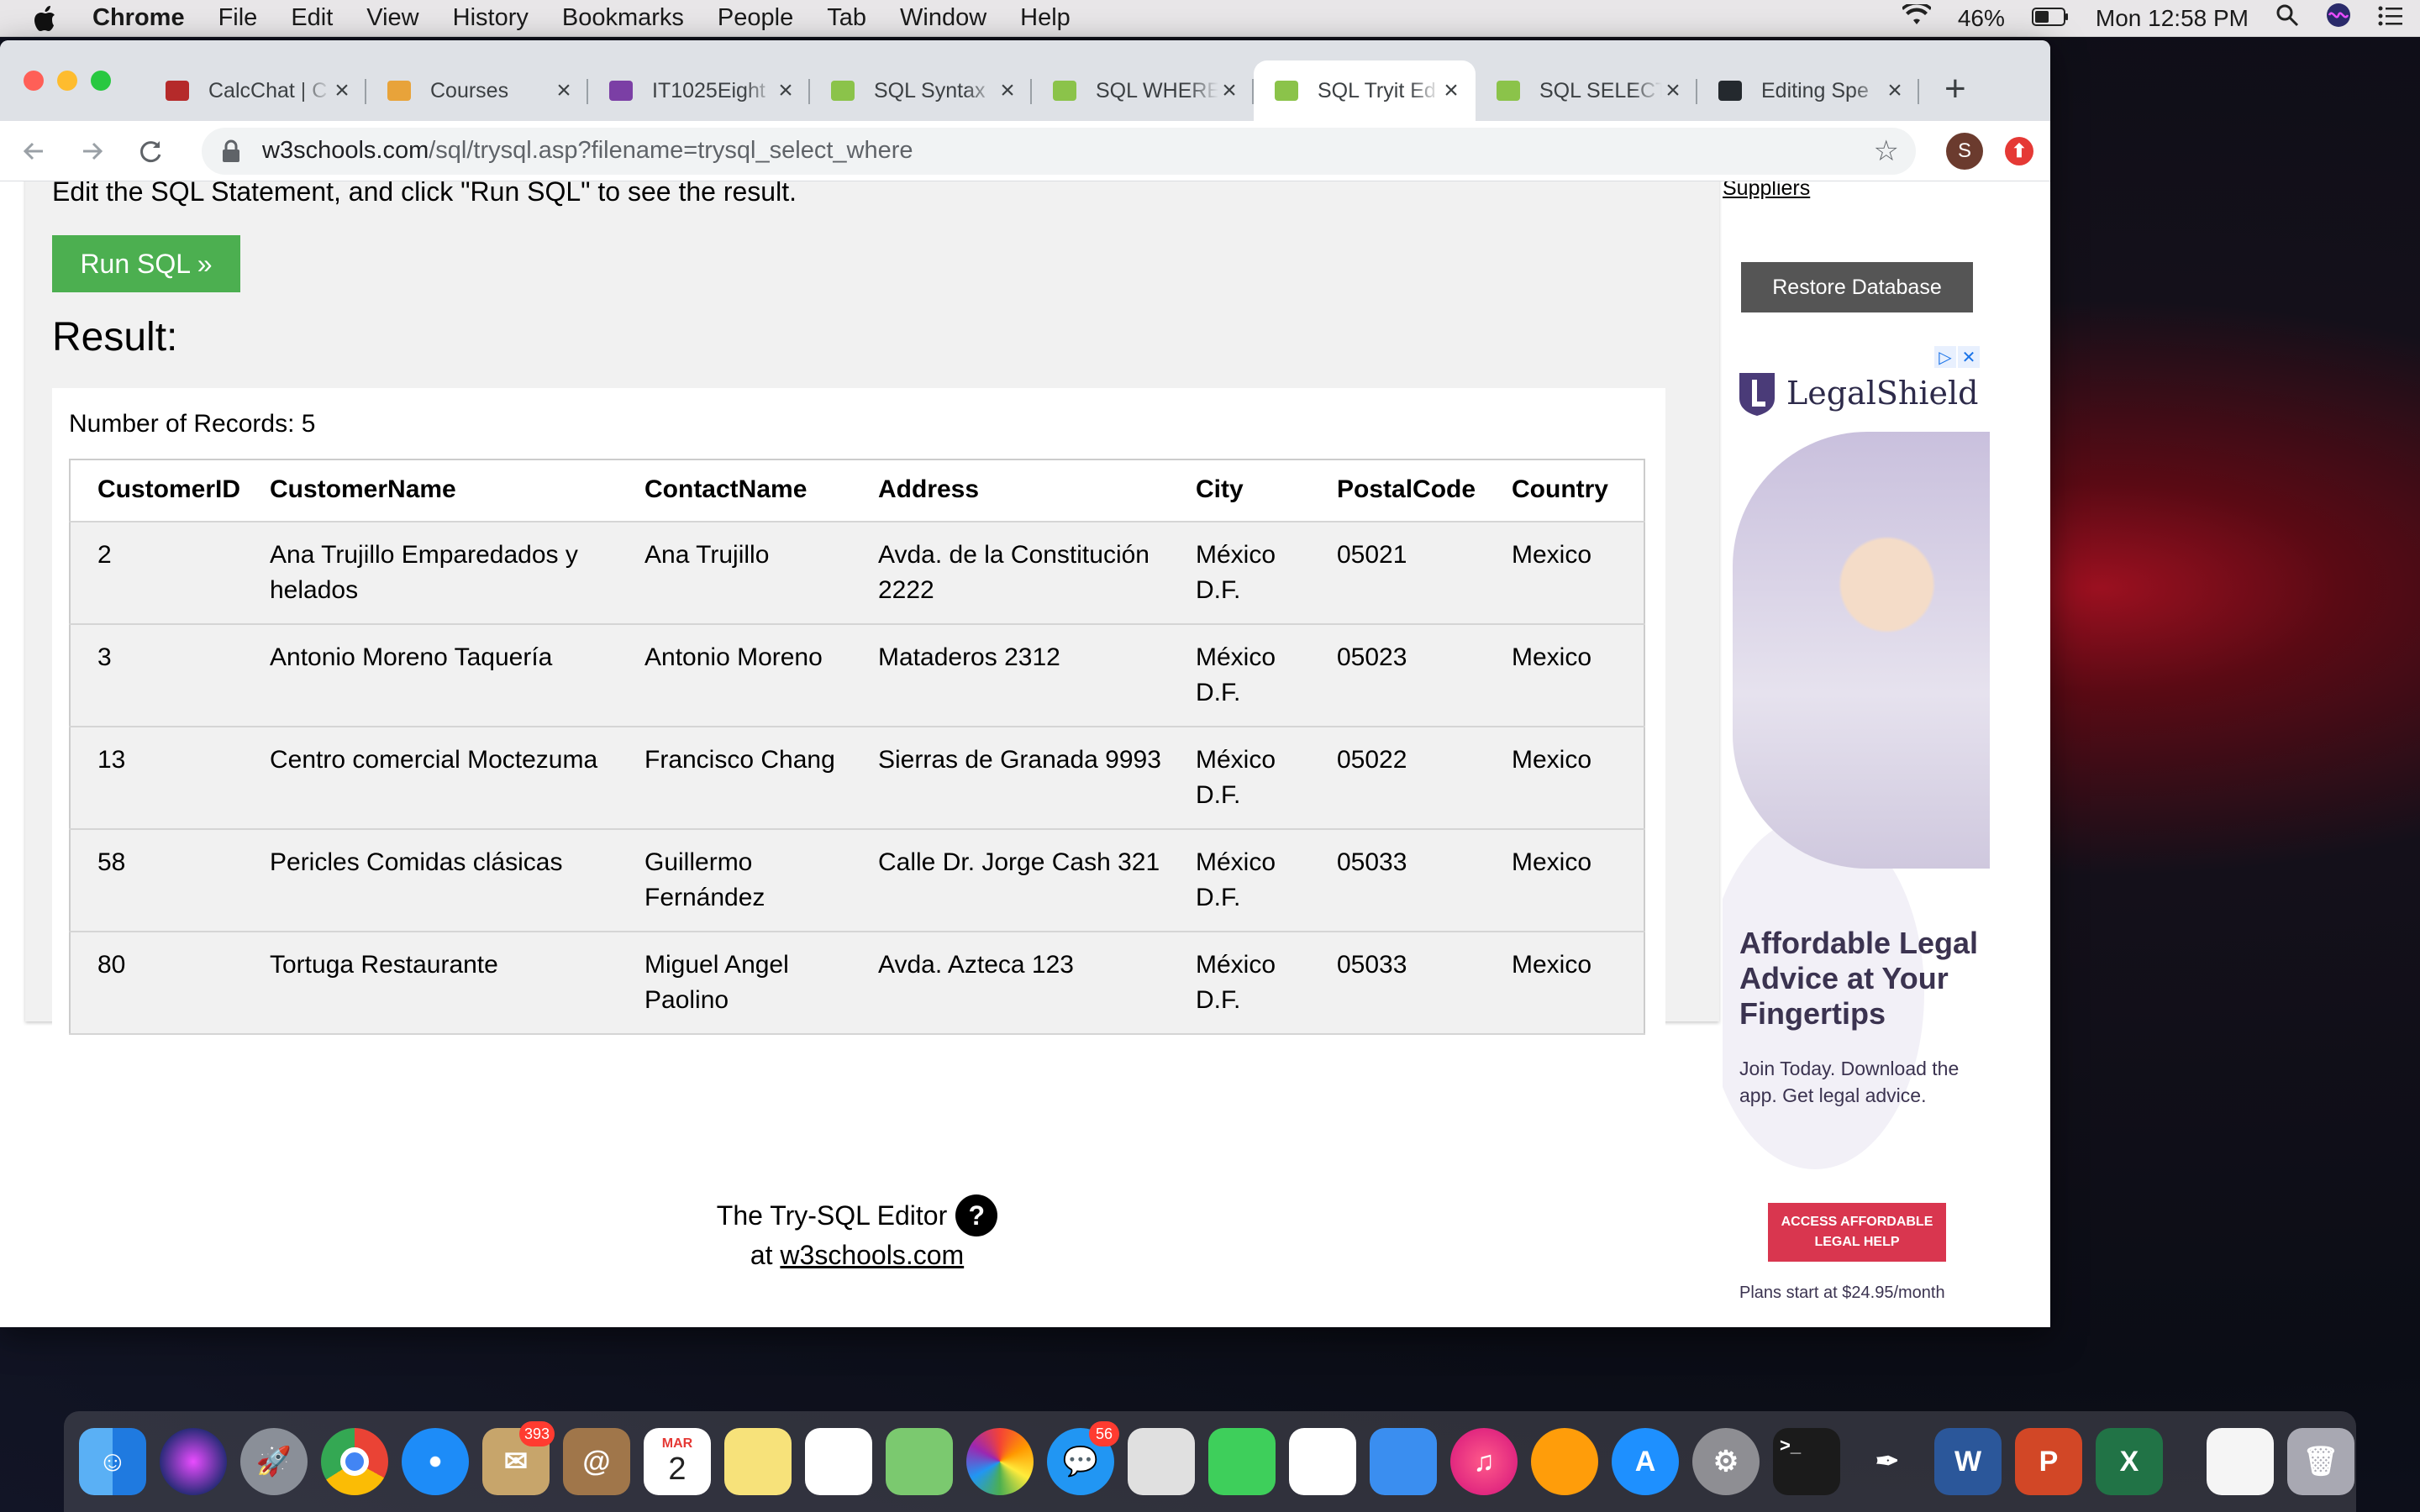 The width and height of the screenshot is (2420, 1512). Describe the element at coordinates (1955, 89) in the screenshot. I see `new-tab-button: +` at that location.